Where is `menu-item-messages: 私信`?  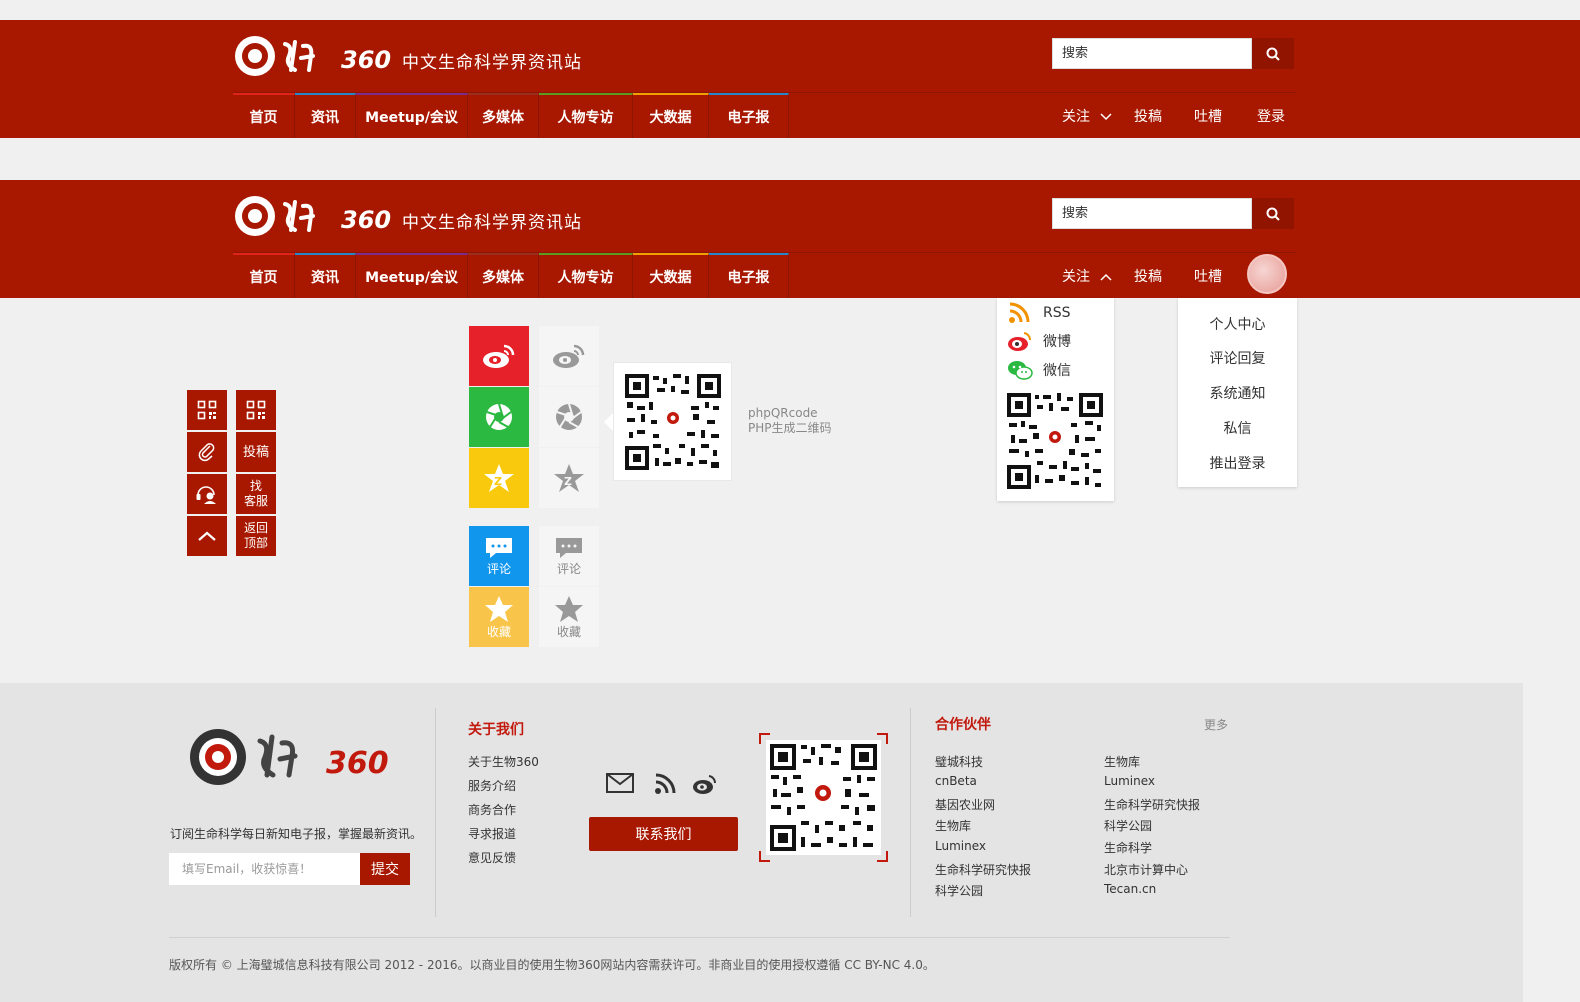
menu-item-messages: 私信 is located at coordinates (1237, 428).